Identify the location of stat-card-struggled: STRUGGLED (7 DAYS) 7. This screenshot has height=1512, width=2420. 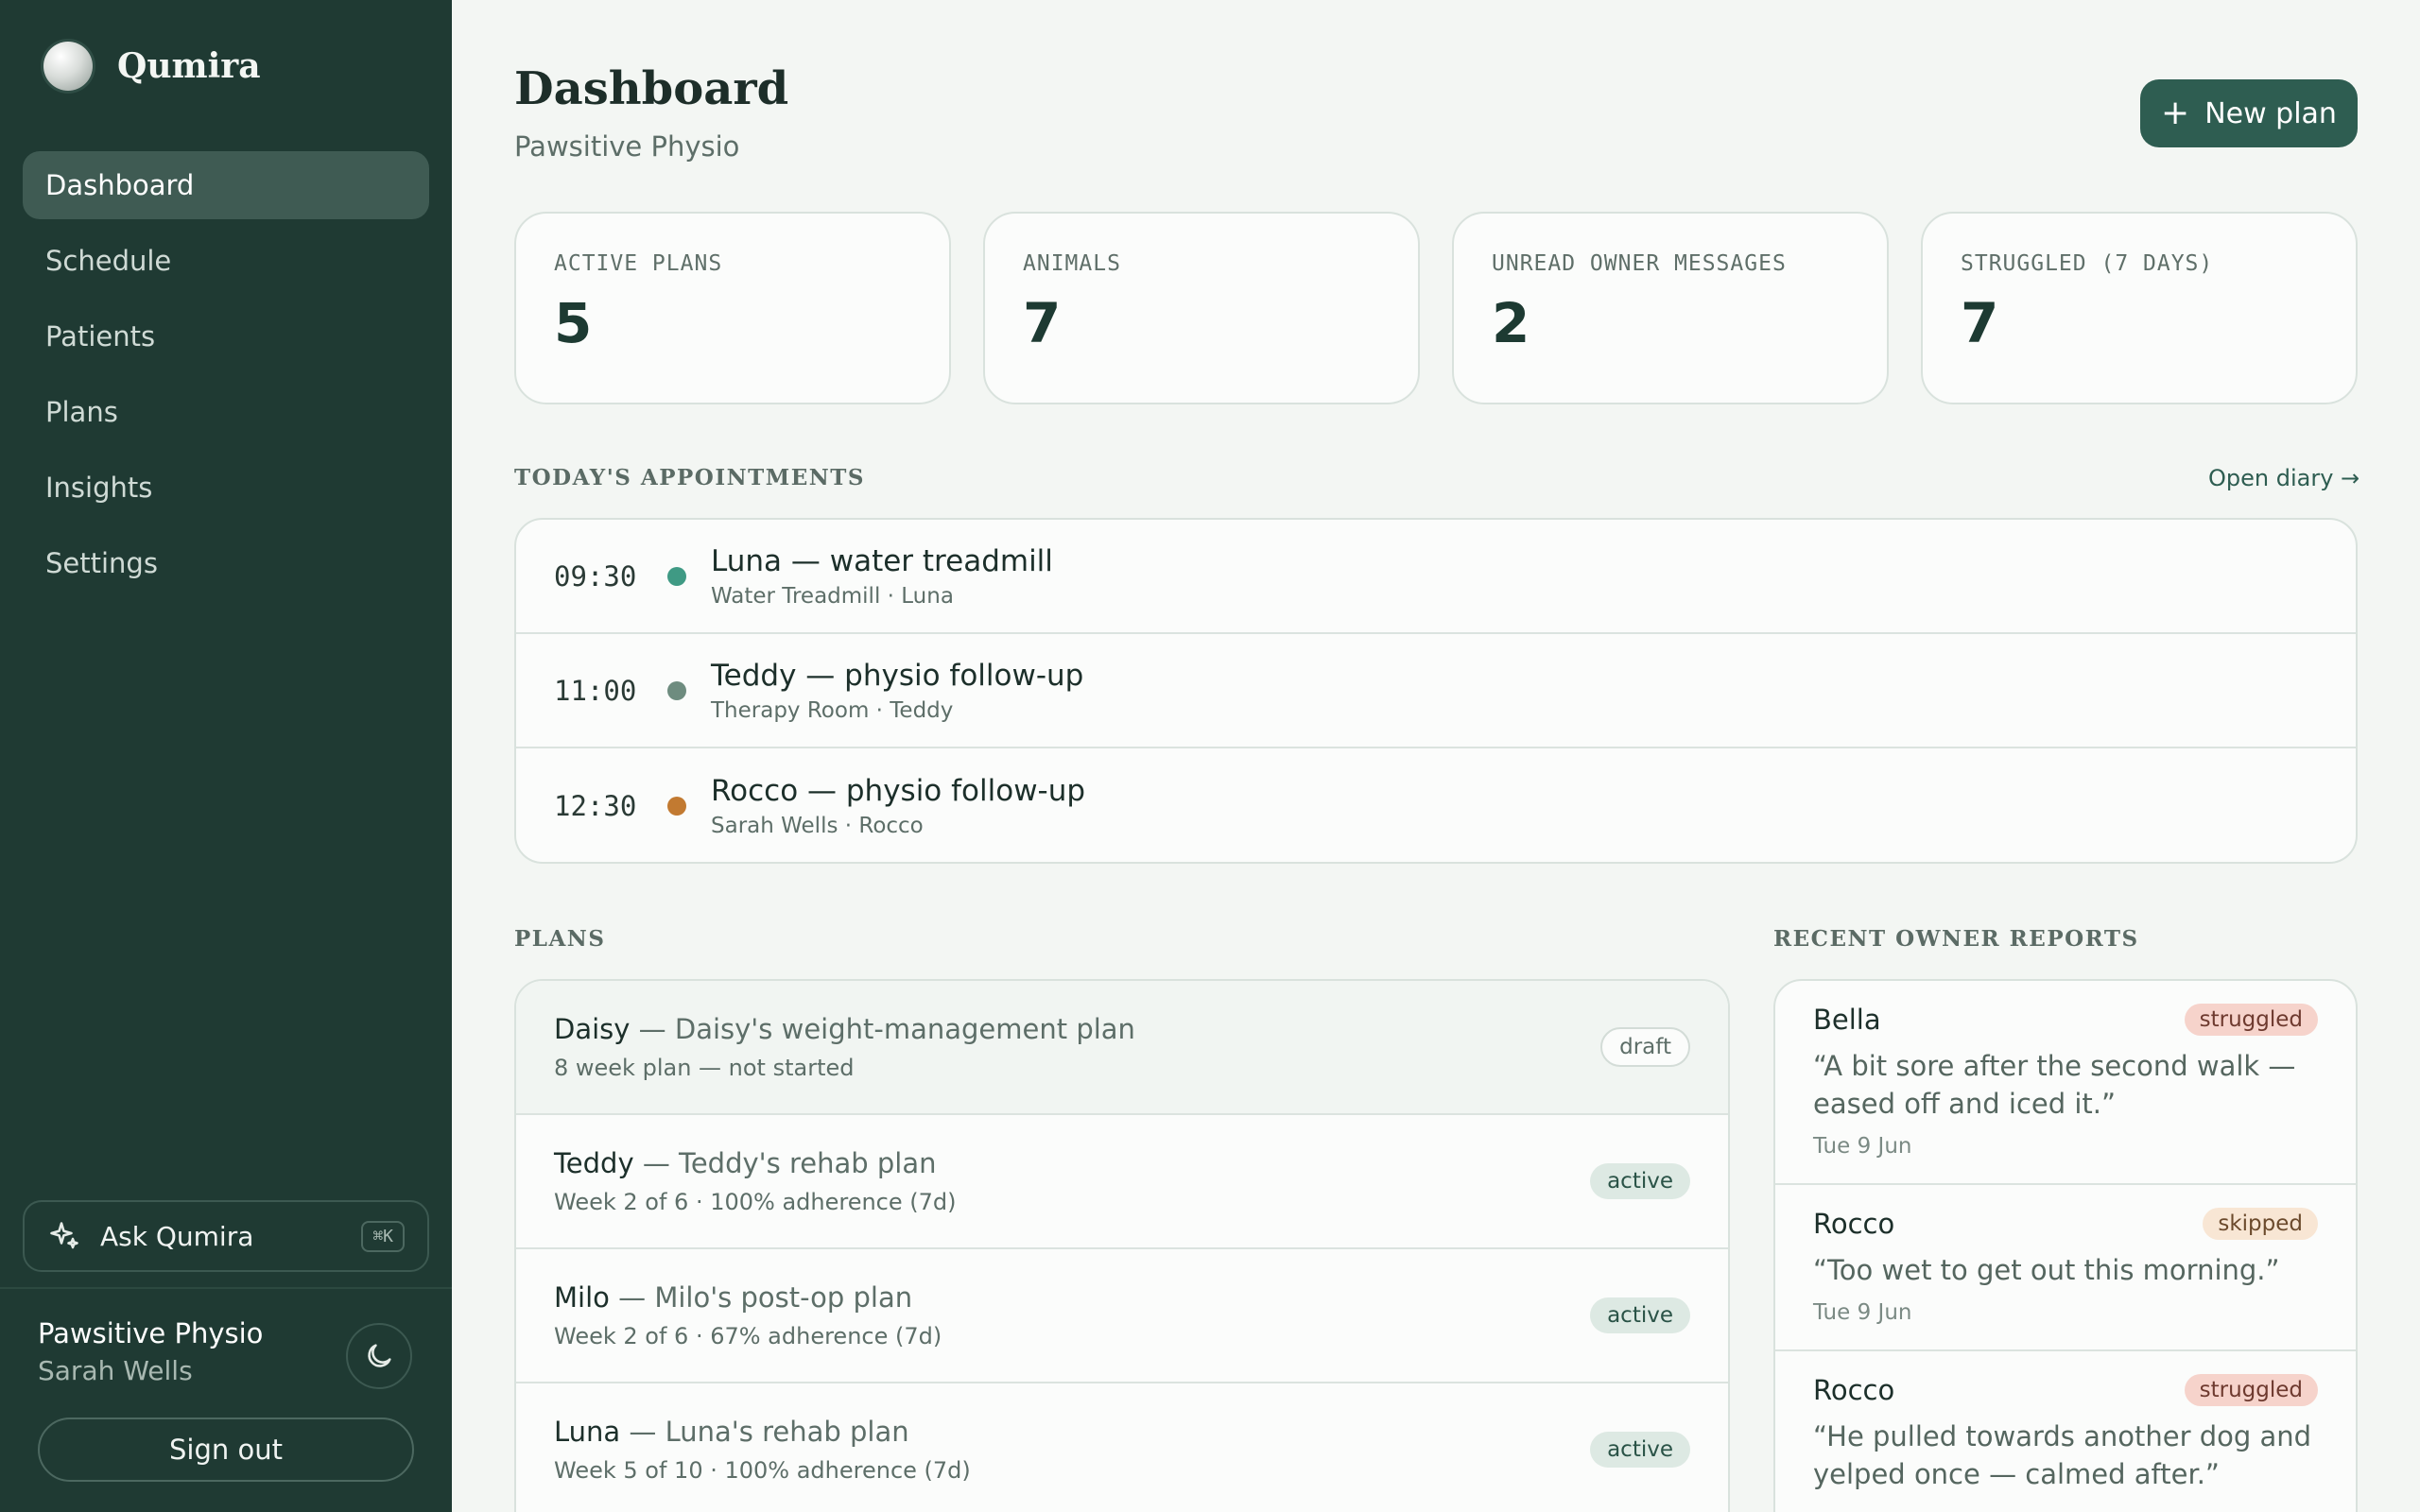
(2139, 308).